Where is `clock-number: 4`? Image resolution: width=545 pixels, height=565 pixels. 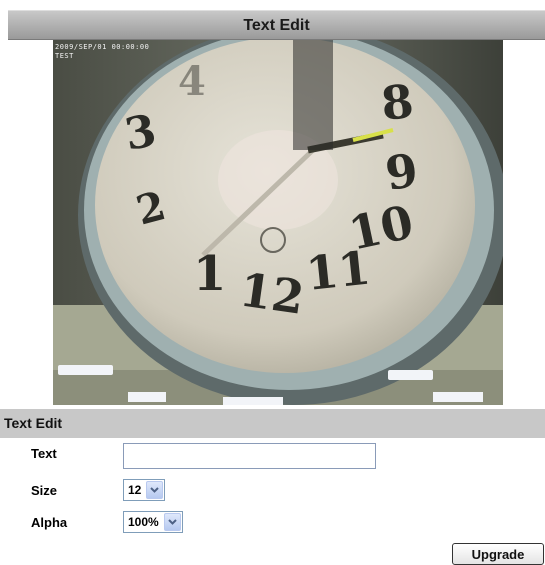 clock-number: 4 is located at coordinates (192, 81).